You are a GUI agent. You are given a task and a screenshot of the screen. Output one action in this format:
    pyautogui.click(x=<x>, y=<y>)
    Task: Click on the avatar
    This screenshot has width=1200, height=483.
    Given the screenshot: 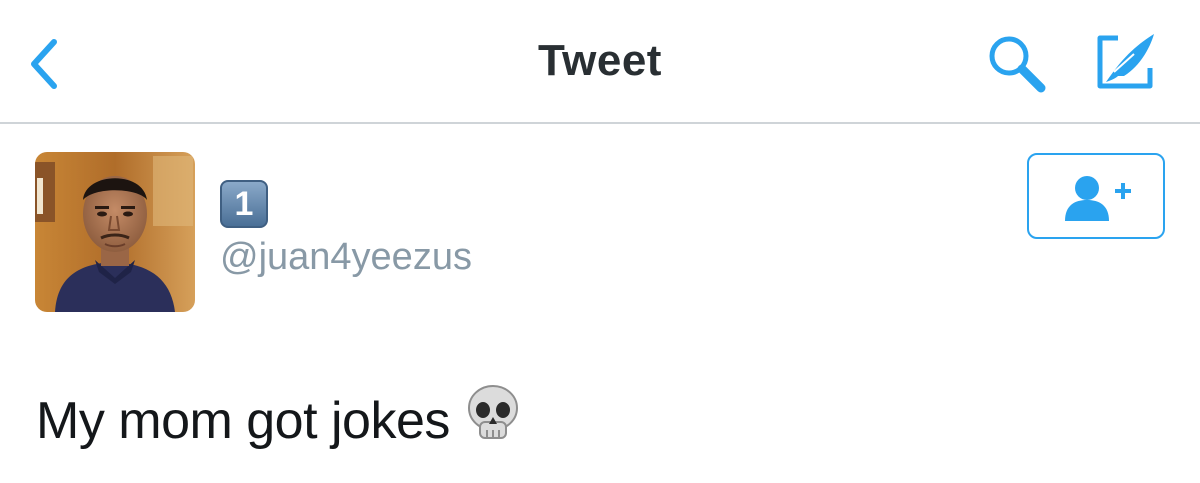 What is the action you would take?
    pyautogui.click(x=115, y=232)
    